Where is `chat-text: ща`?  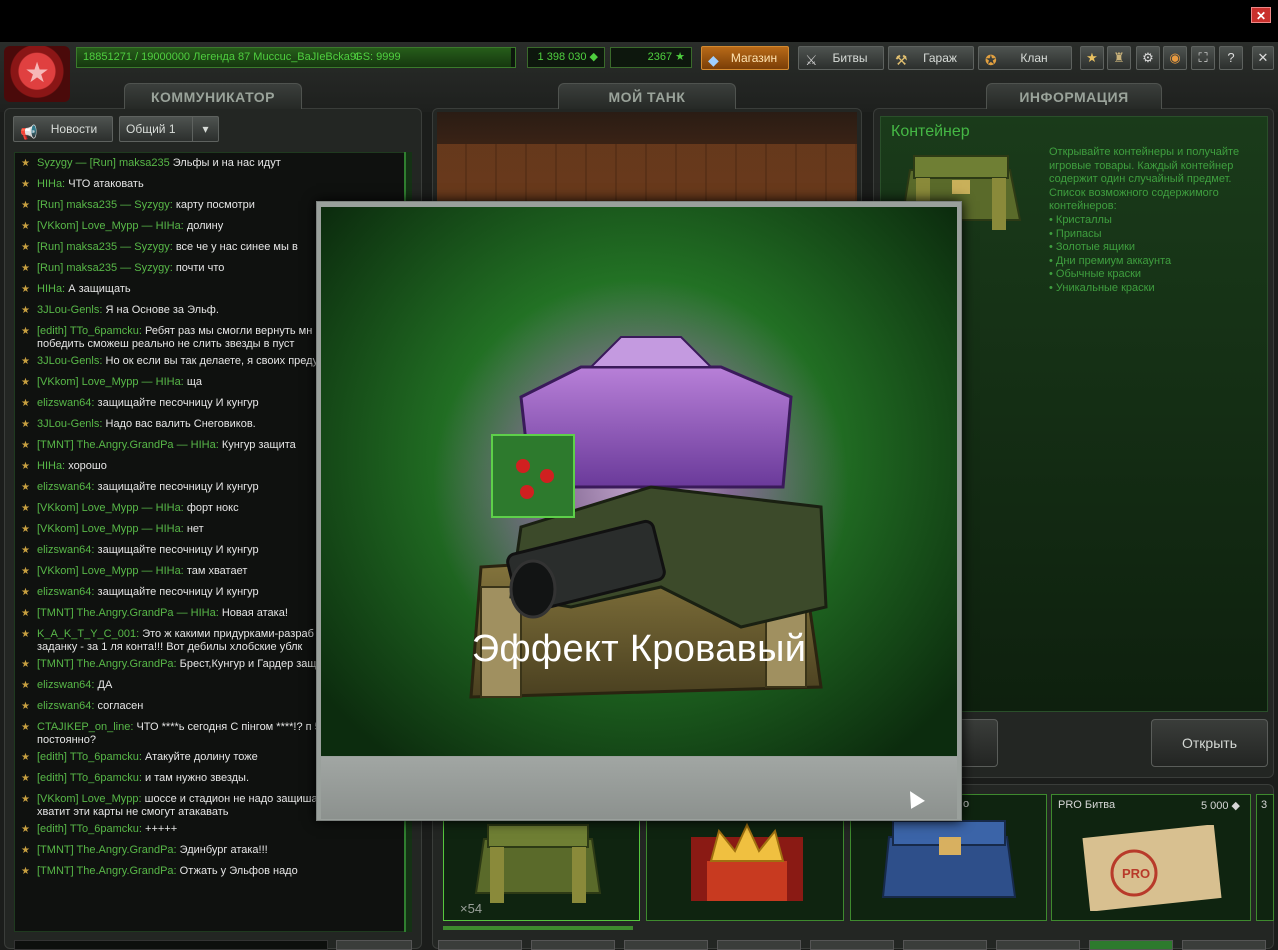
chat-text: ща is located at coordinates (194, 382).